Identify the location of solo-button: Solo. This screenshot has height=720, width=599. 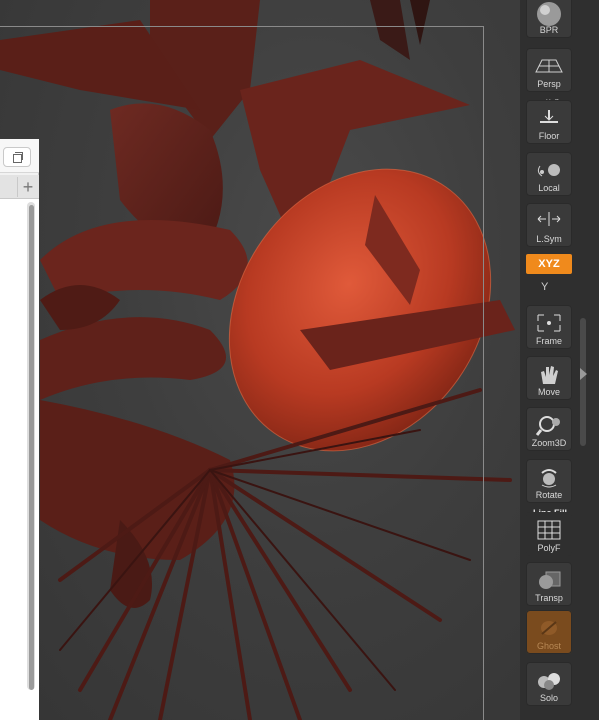
(549, 684).